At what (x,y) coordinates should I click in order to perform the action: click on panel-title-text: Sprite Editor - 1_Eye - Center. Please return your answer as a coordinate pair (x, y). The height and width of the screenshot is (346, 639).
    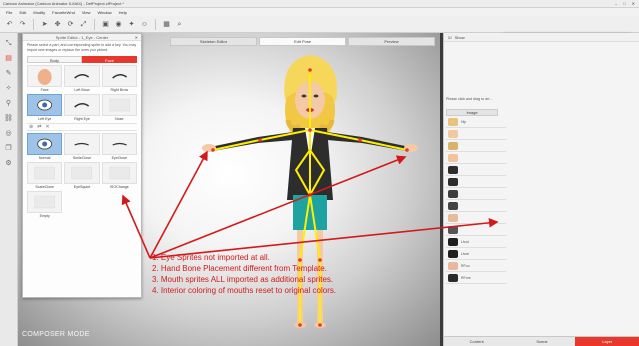
    Looking at the image, I should click on (82, 37).